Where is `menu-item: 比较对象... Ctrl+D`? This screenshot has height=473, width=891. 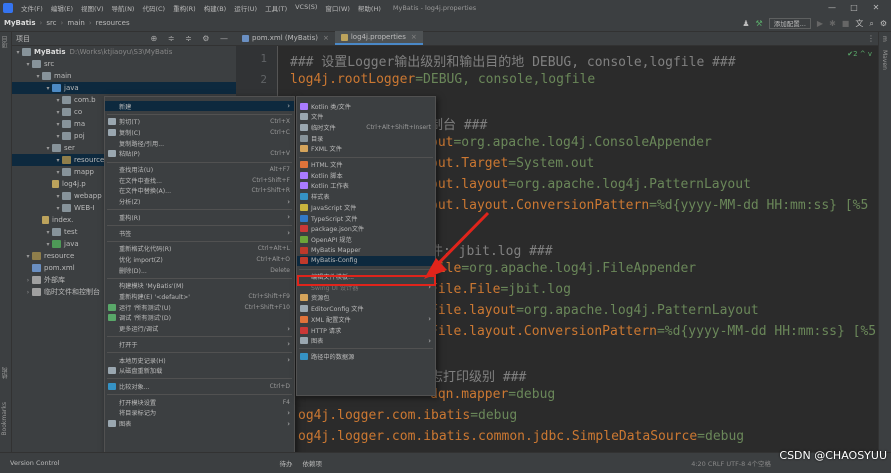 menu-item: 比较对象... Ctrl+D is located at coordinates (199, 386).